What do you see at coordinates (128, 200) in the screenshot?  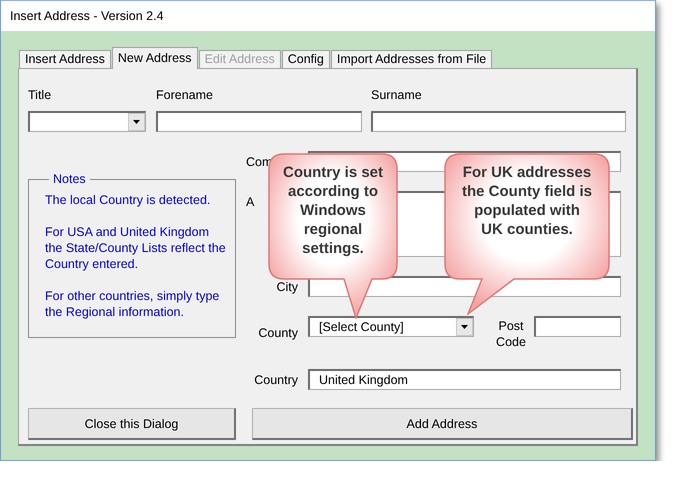 I see `note-text: The local Country is detected.` at bounding box center [128, 200].